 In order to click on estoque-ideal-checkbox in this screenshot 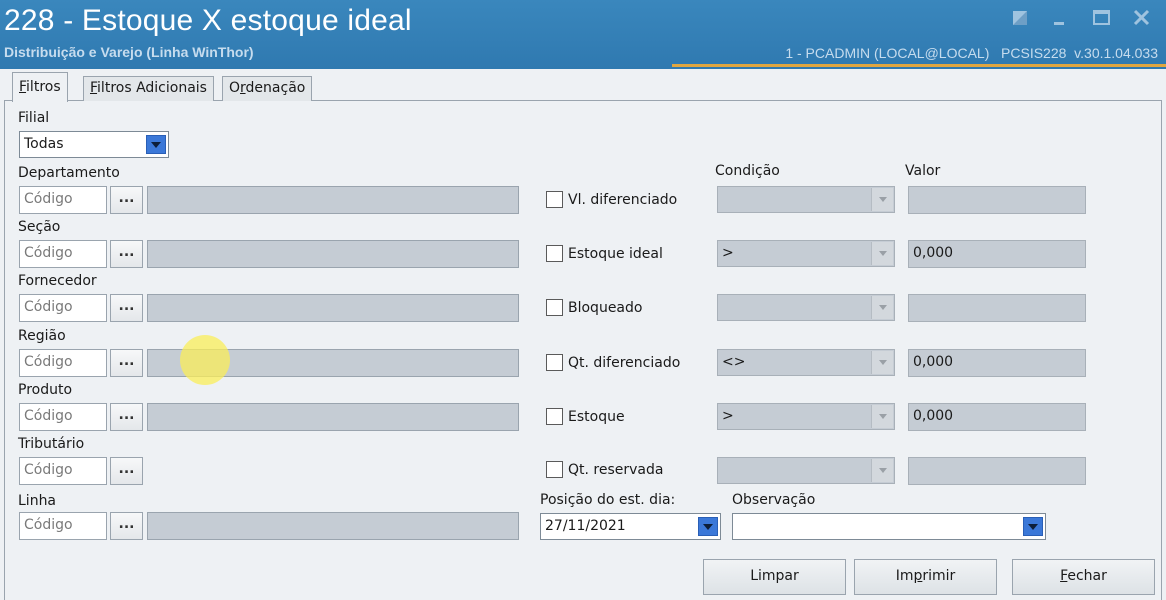, I will do `click(554, 253)`.